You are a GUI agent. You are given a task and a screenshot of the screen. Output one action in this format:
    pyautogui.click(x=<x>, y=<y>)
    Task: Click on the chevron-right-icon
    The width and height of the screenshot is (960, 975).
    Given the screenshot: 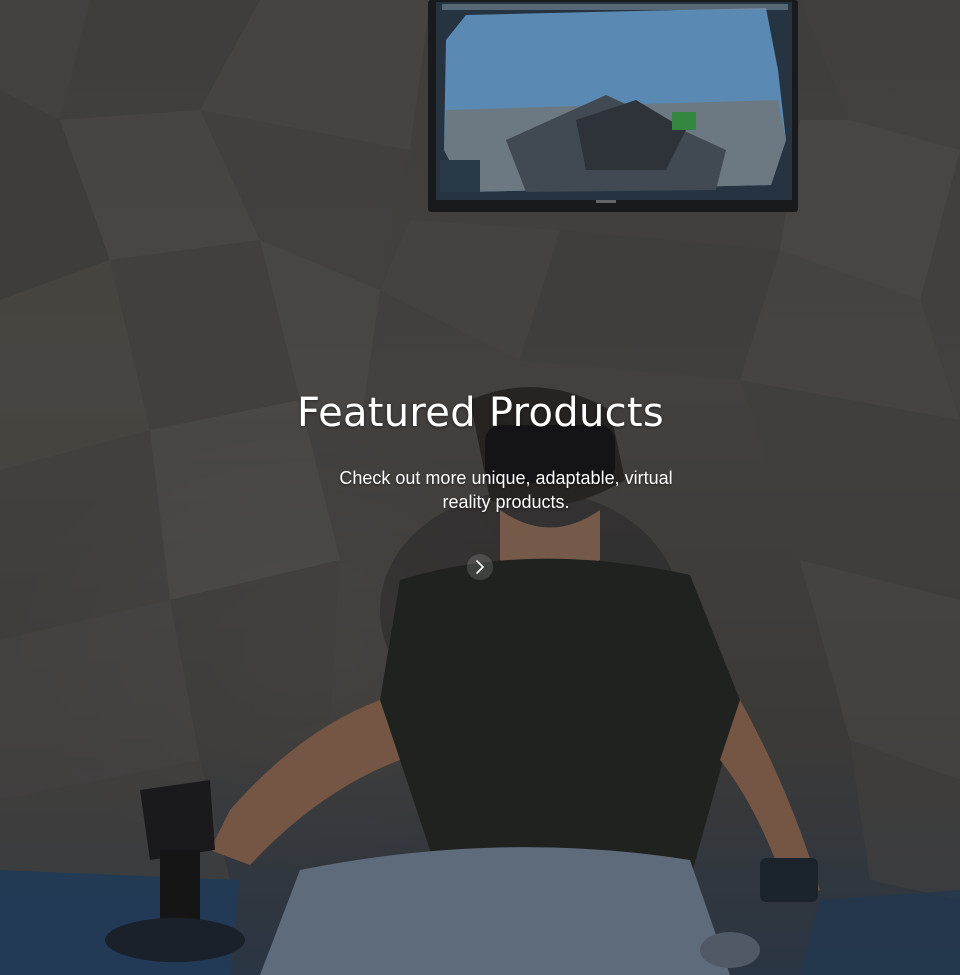 What is the action you would take?
    pyautogui.click(x=480, y=567)
    